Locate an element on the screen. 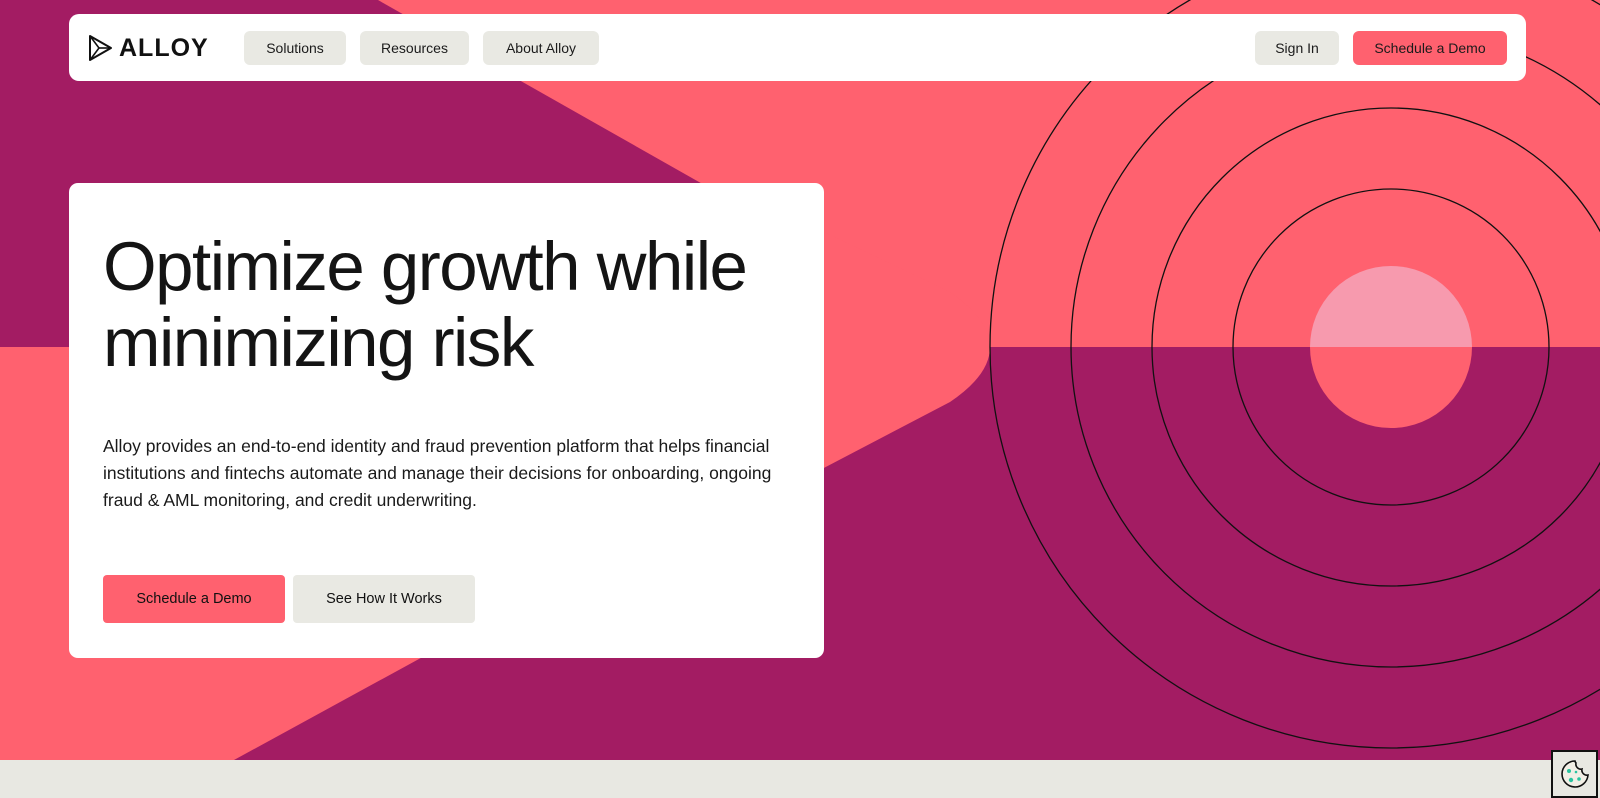  hero-headline: Optimize growth while minimizing risk is located at coordinates (425, 304).